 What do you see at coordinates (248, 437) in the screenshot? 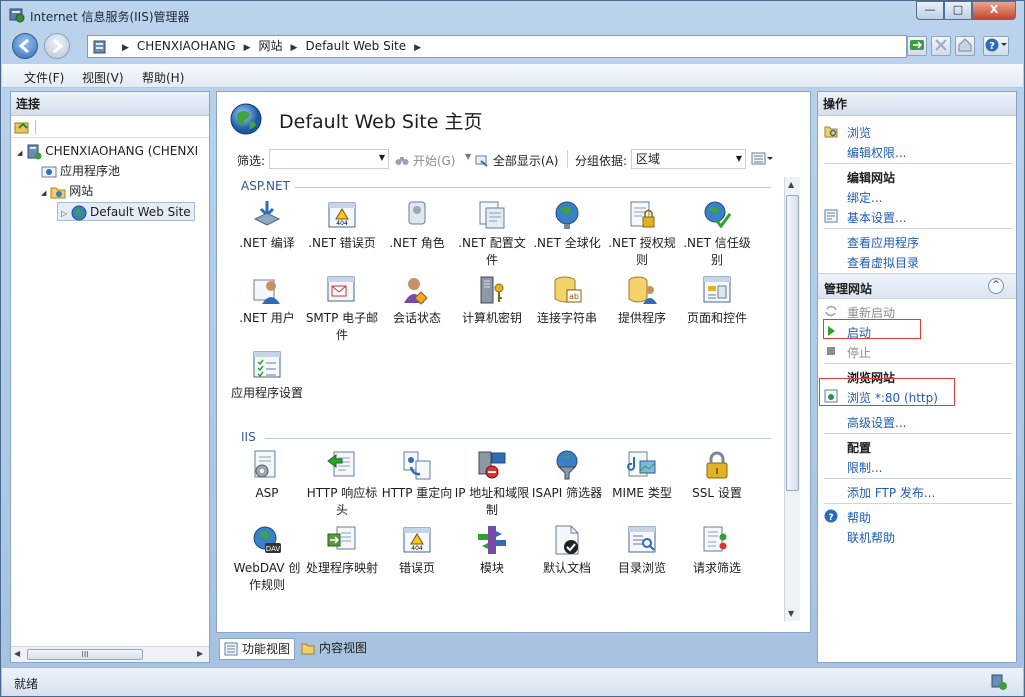
I see `section-title-iis: IIS` at bounding box center [248, 437].